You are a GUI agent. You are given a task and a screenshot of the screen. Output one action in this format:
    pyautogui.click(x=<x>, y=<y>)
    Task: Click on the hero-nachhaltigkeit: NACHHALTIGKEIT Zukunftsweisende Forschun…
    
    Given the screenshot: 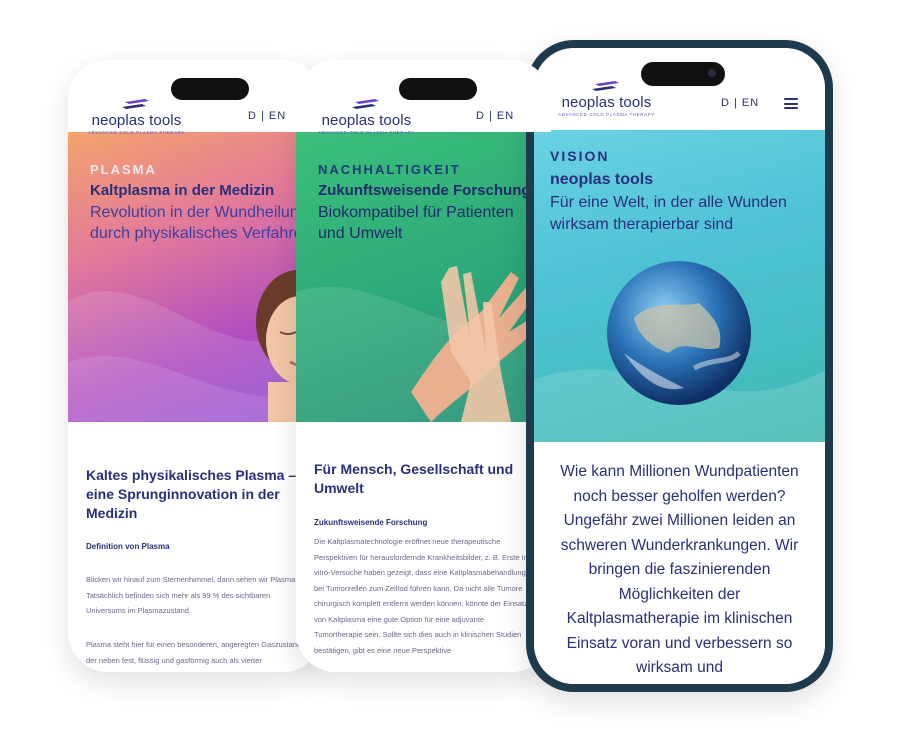 What is the action you would take?
    pyautogui.click(x=423, y=277)
    